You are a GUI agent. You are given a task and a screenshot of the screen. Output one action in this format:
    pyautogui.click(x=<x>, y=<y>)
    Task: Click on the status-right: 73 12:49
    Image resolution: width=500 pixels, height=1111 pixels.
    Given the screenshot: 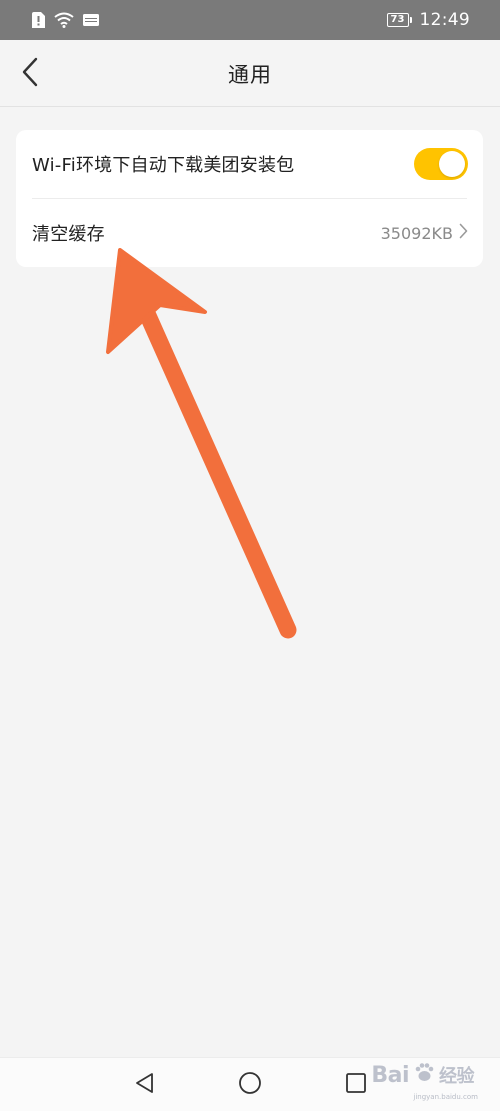 What is the action you would take?
    pyautogui.click(x=428, y=20)
    